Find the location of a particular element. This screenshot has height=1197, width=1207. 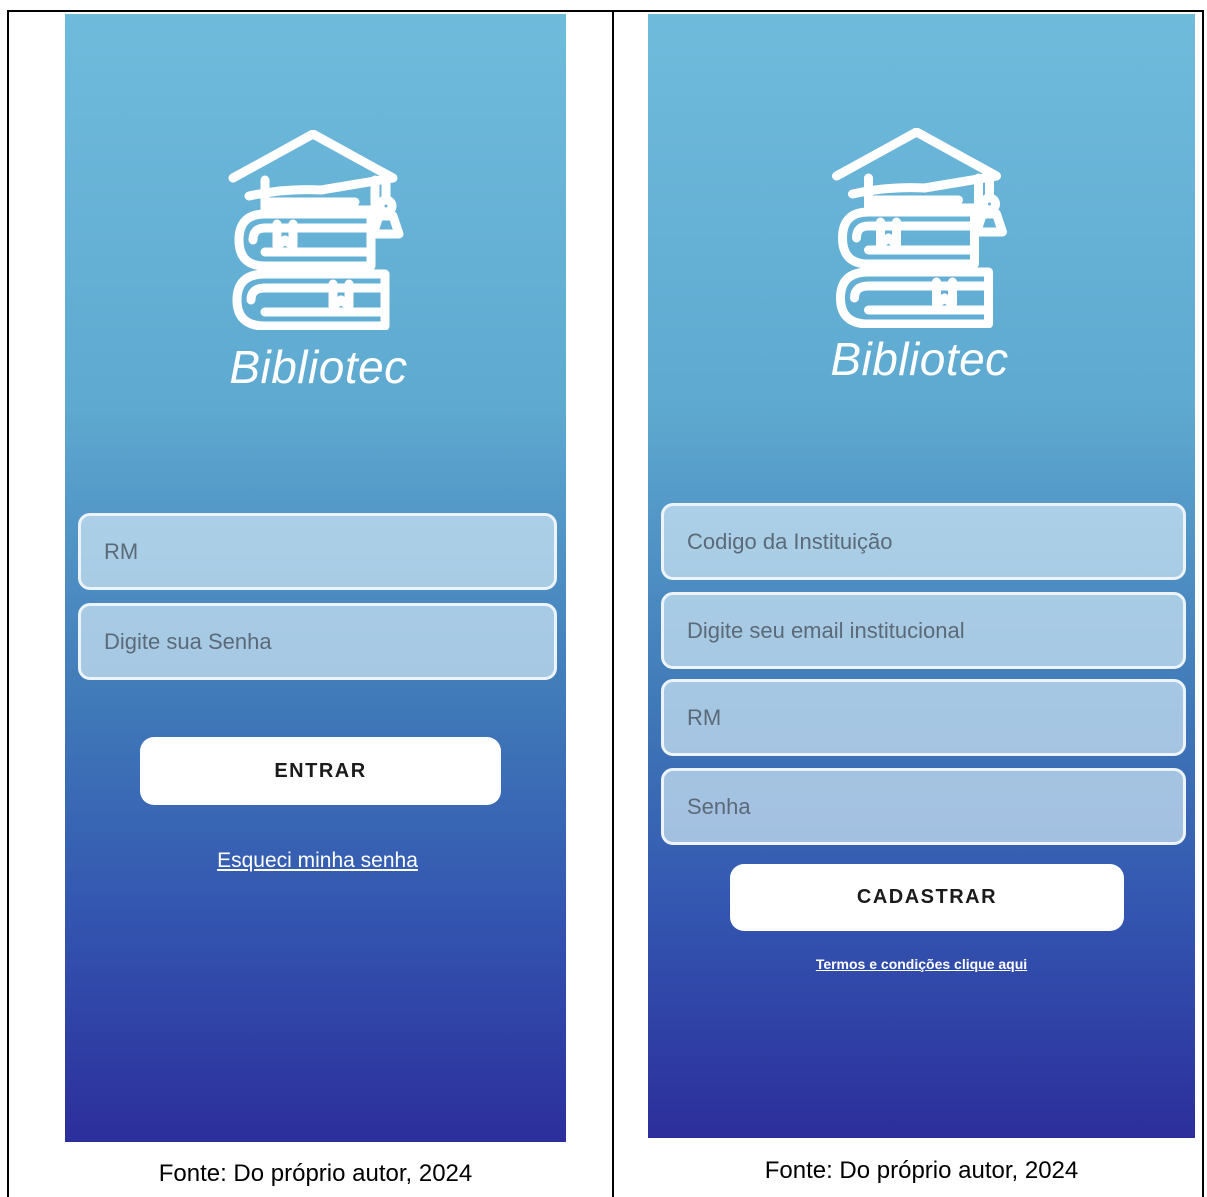

figure-caption-left: Fonte: Do próprio autor, 2024 is located at coordinates (315, 1173).